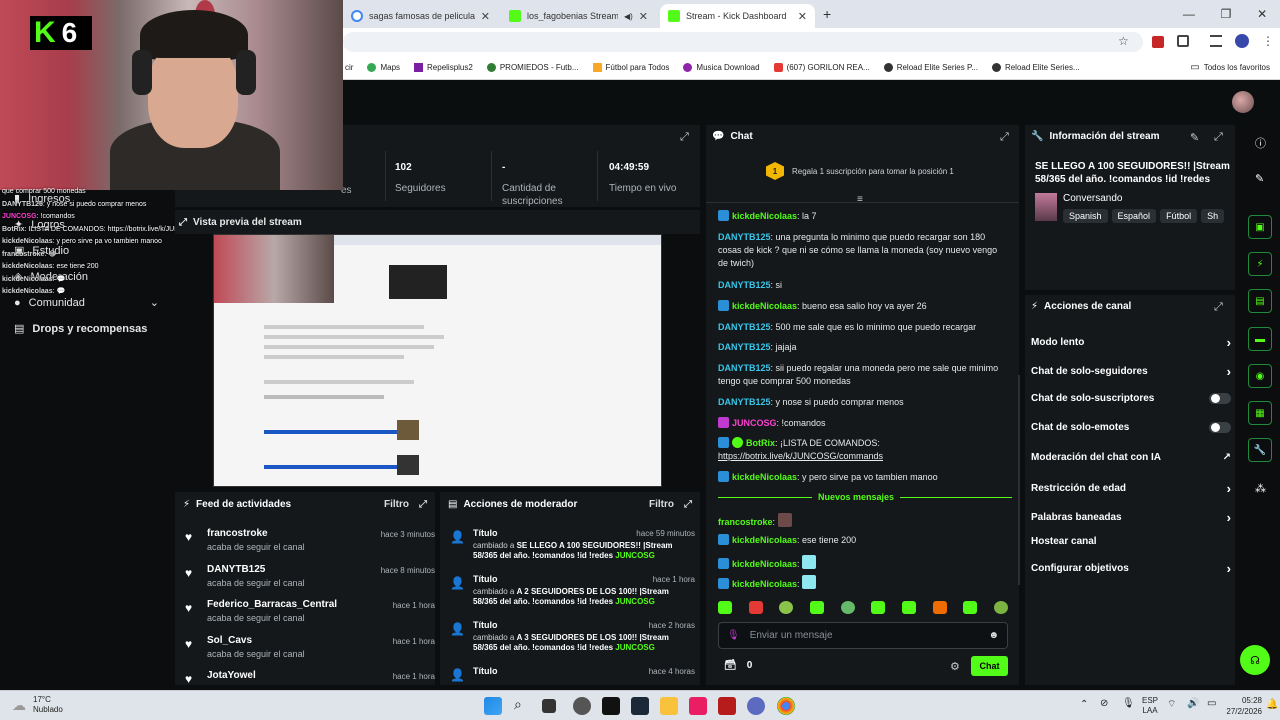  Describe the element at coordinates (1084, 704) in the screenshot. I see `chevron-up-icon: ⌃` at that location.